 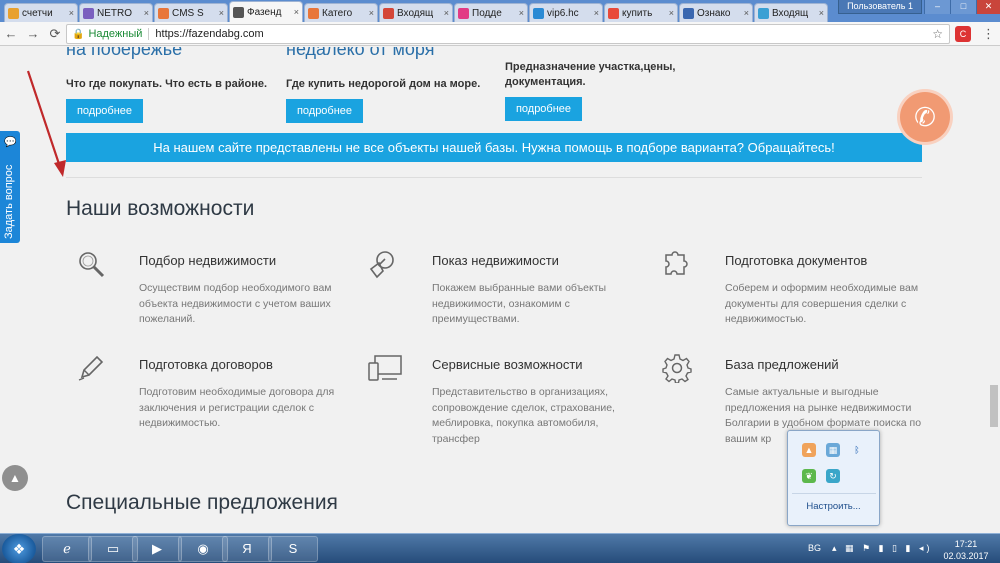 What do you see at coordinates (13, 13) in the screenshot?
I see `bar-chart-icon` at bounding box center [13, 13].